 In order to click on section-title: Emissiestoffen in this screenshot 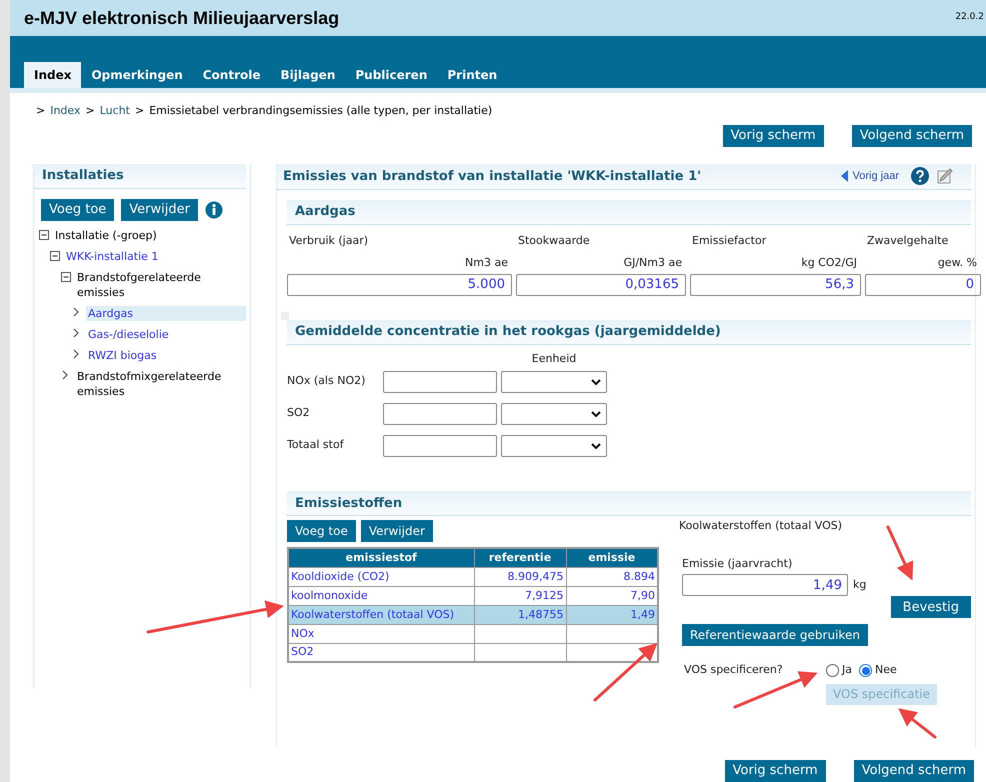, I will do `click(348, 503)`.